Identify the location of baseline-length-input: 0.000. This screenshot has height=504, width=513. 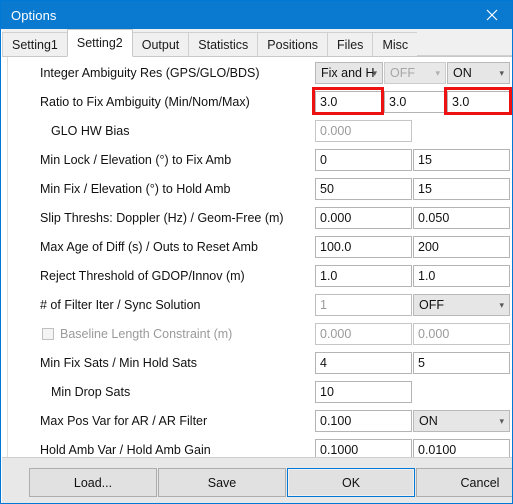
(363, 334).